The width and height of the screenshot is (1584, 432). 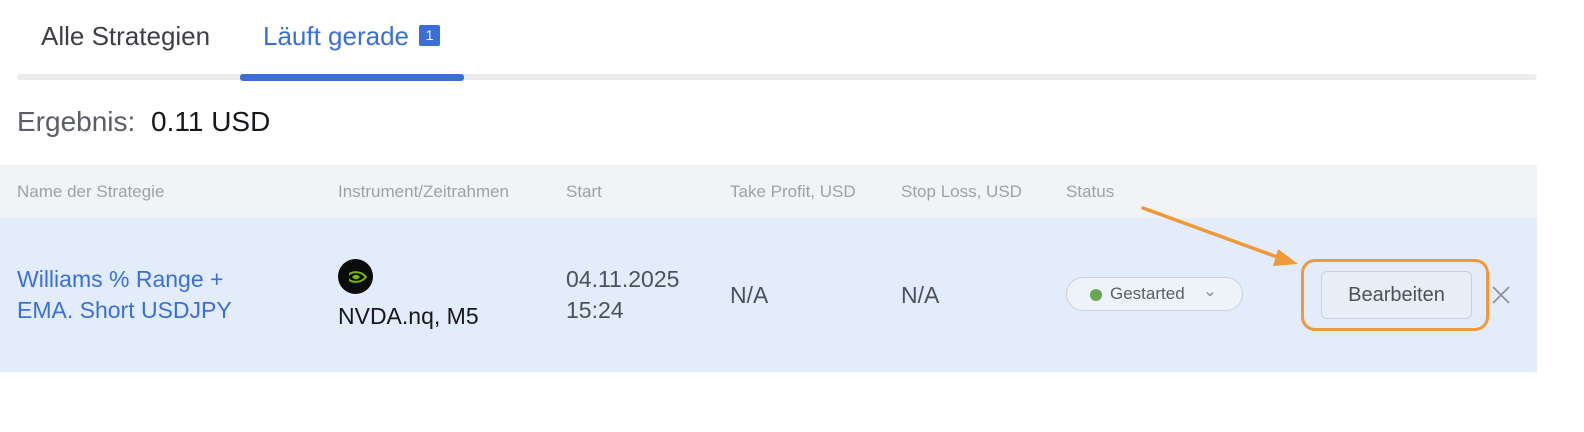 What do you see at coordinates (793, 191) in the screenshot?
I see `header-take-profit: Take Profit, USD` at bounding box center [793, 191].